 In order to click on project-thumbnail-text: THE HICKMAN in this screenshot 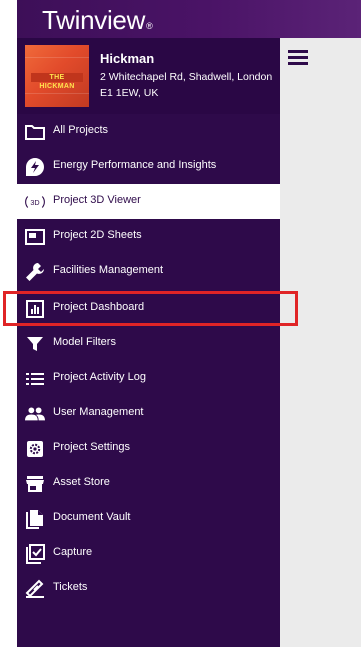, I will do `click(57, 81)`.